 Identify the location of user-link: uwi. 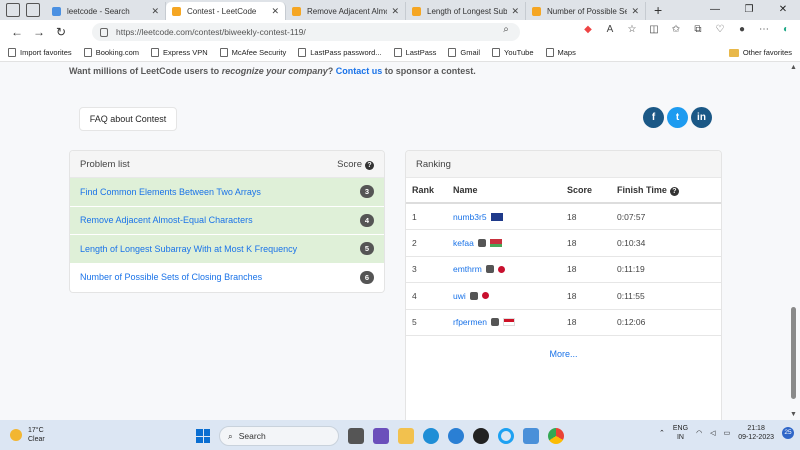
(459, 296).